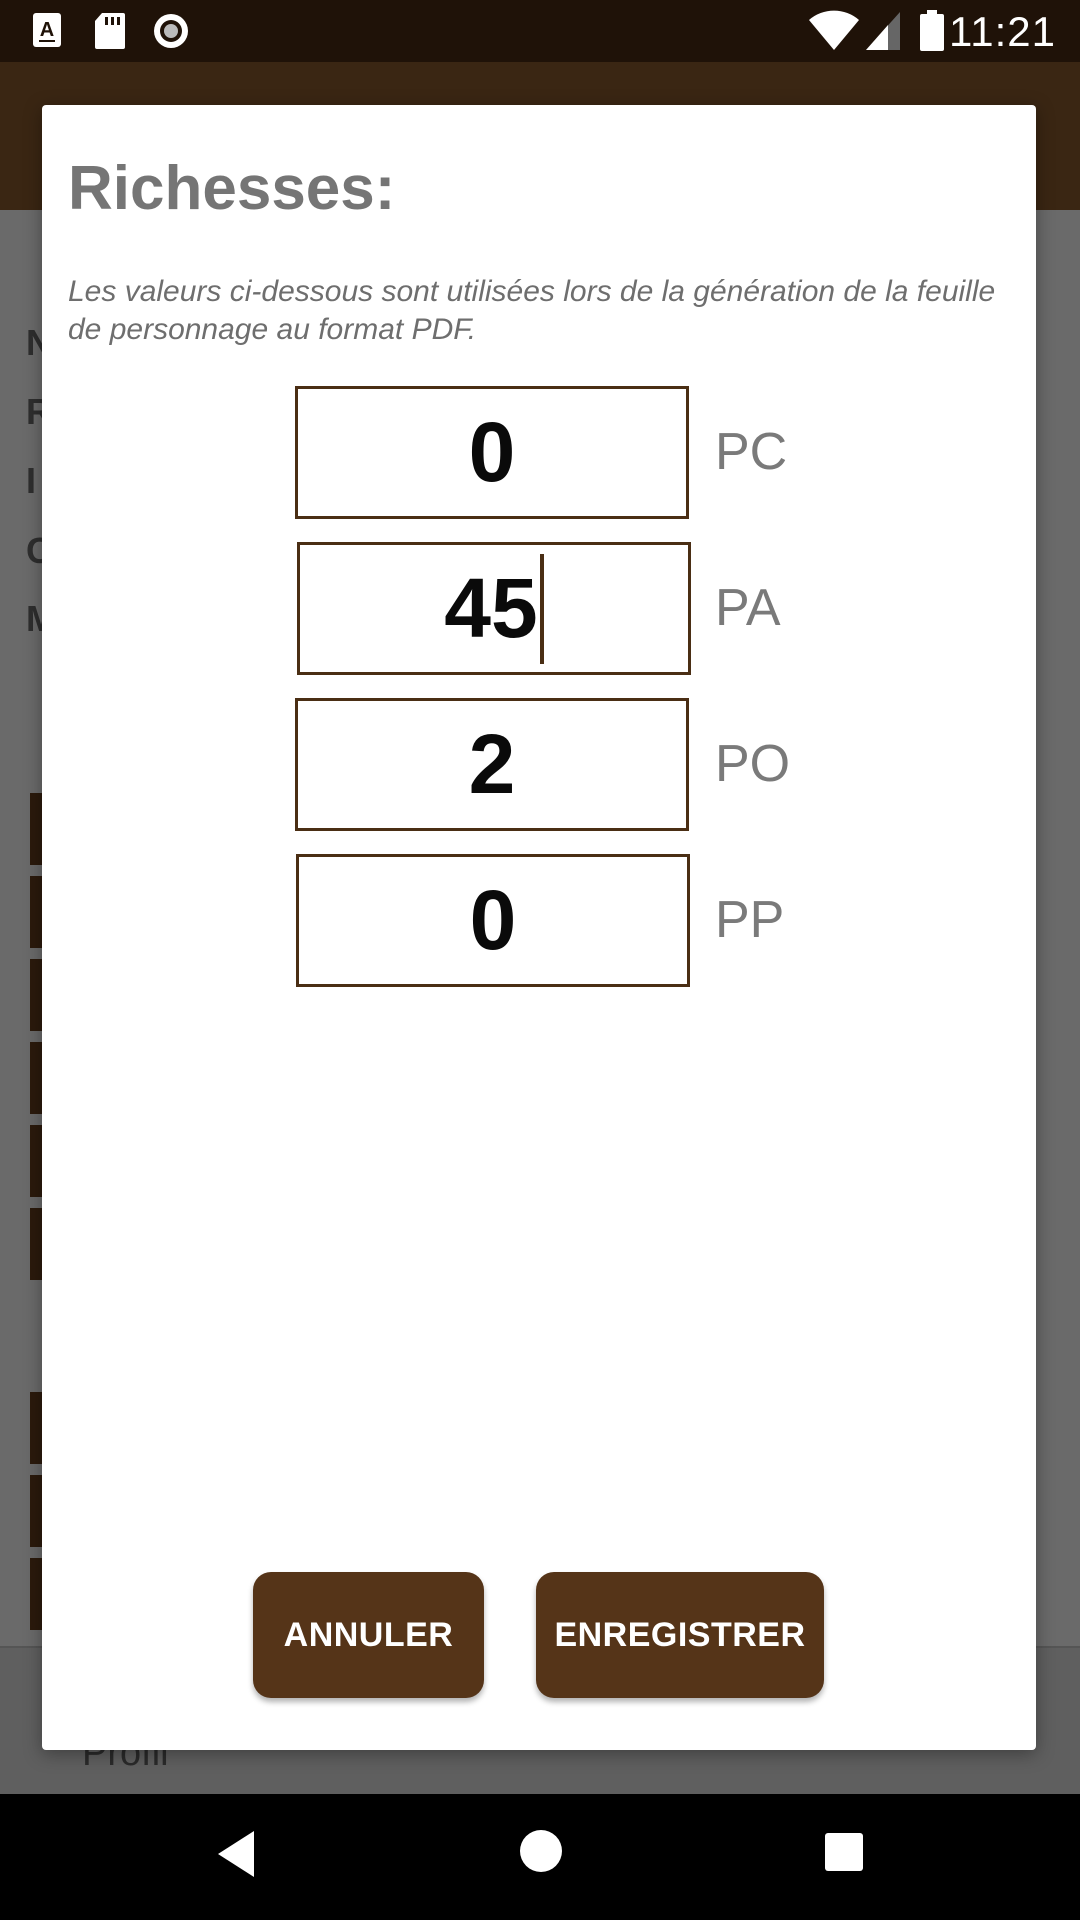 This screenshot has width=1080, height=1920. I want to click on pc-input: 0, so click(492, 452).